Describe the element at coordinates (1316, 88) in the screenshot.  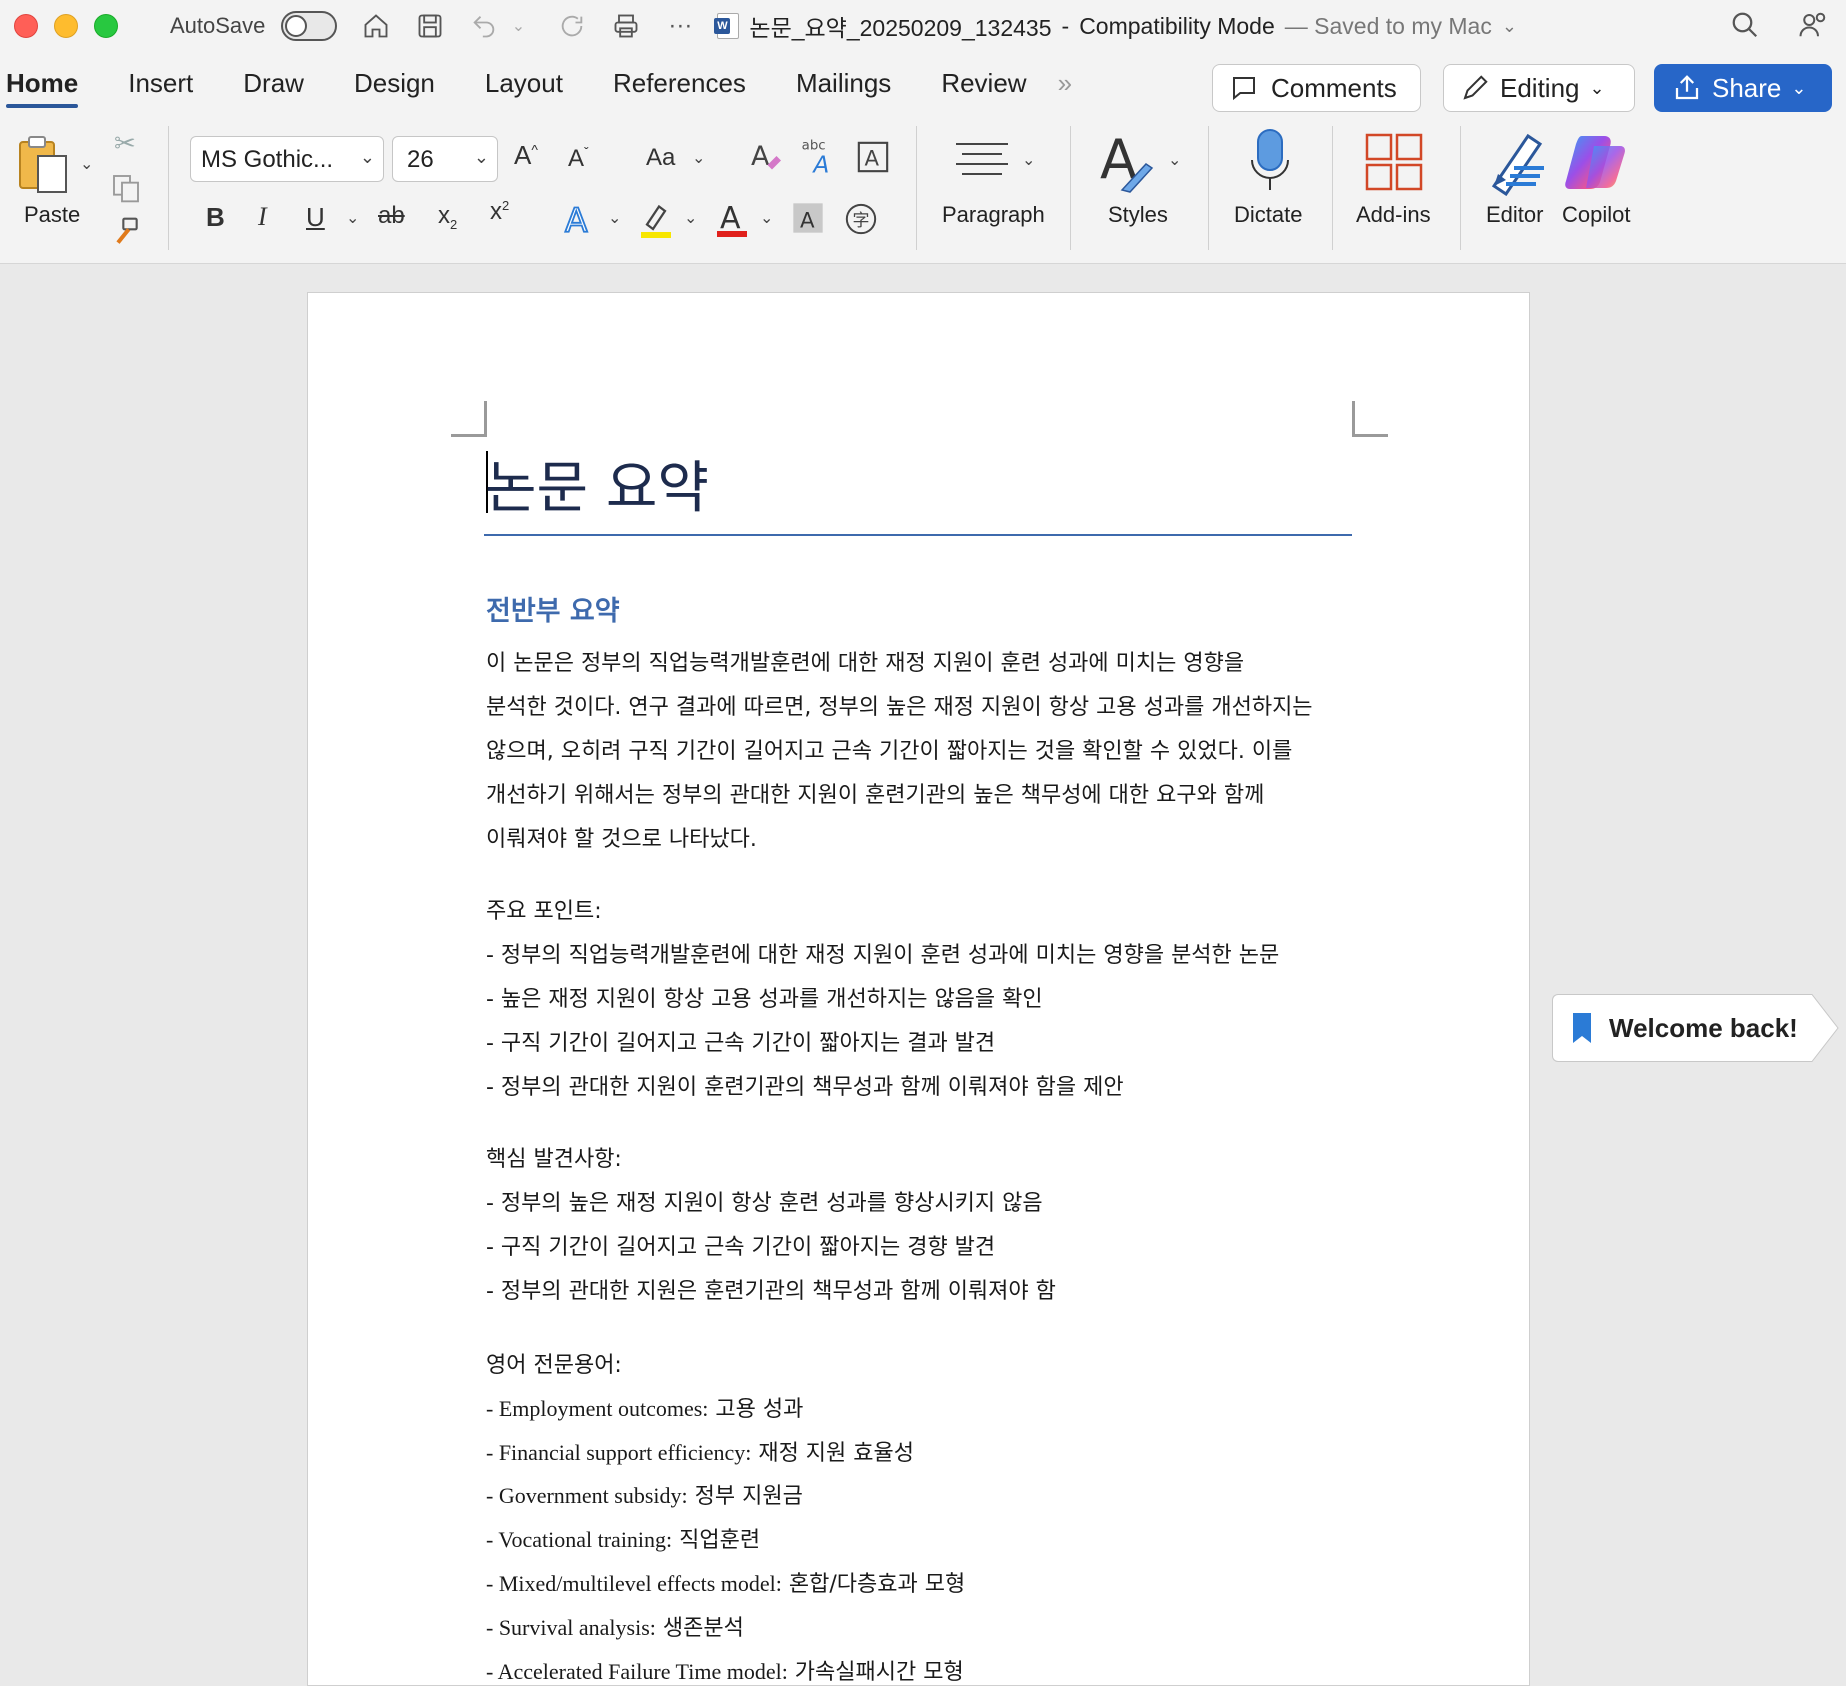
I see `comments-button: Comments` at that location.